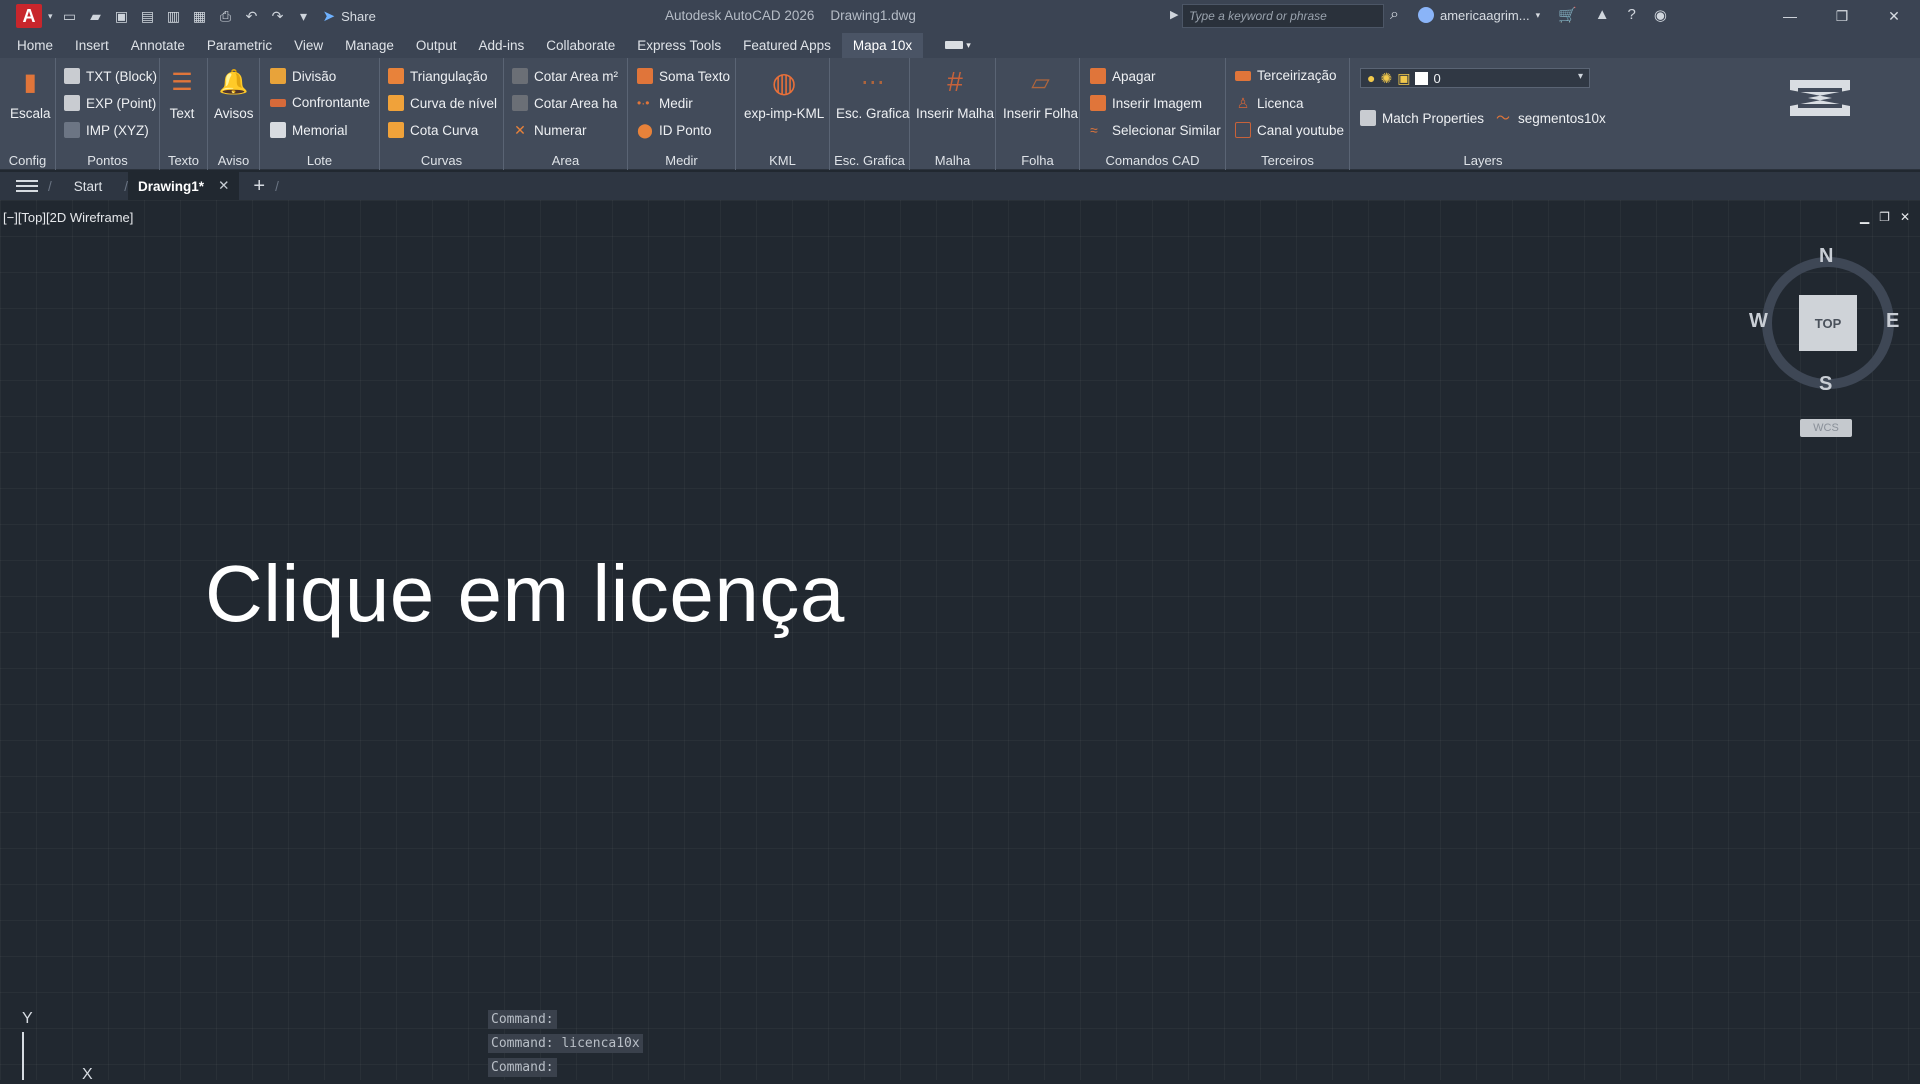 Image resolution: width=1920 pixels, height=1084 pixels. Describe the element at coordinates (1040, 94) in the screenshot. I see `inserir-folha-button: ▱ Inserir Folha` at that location.